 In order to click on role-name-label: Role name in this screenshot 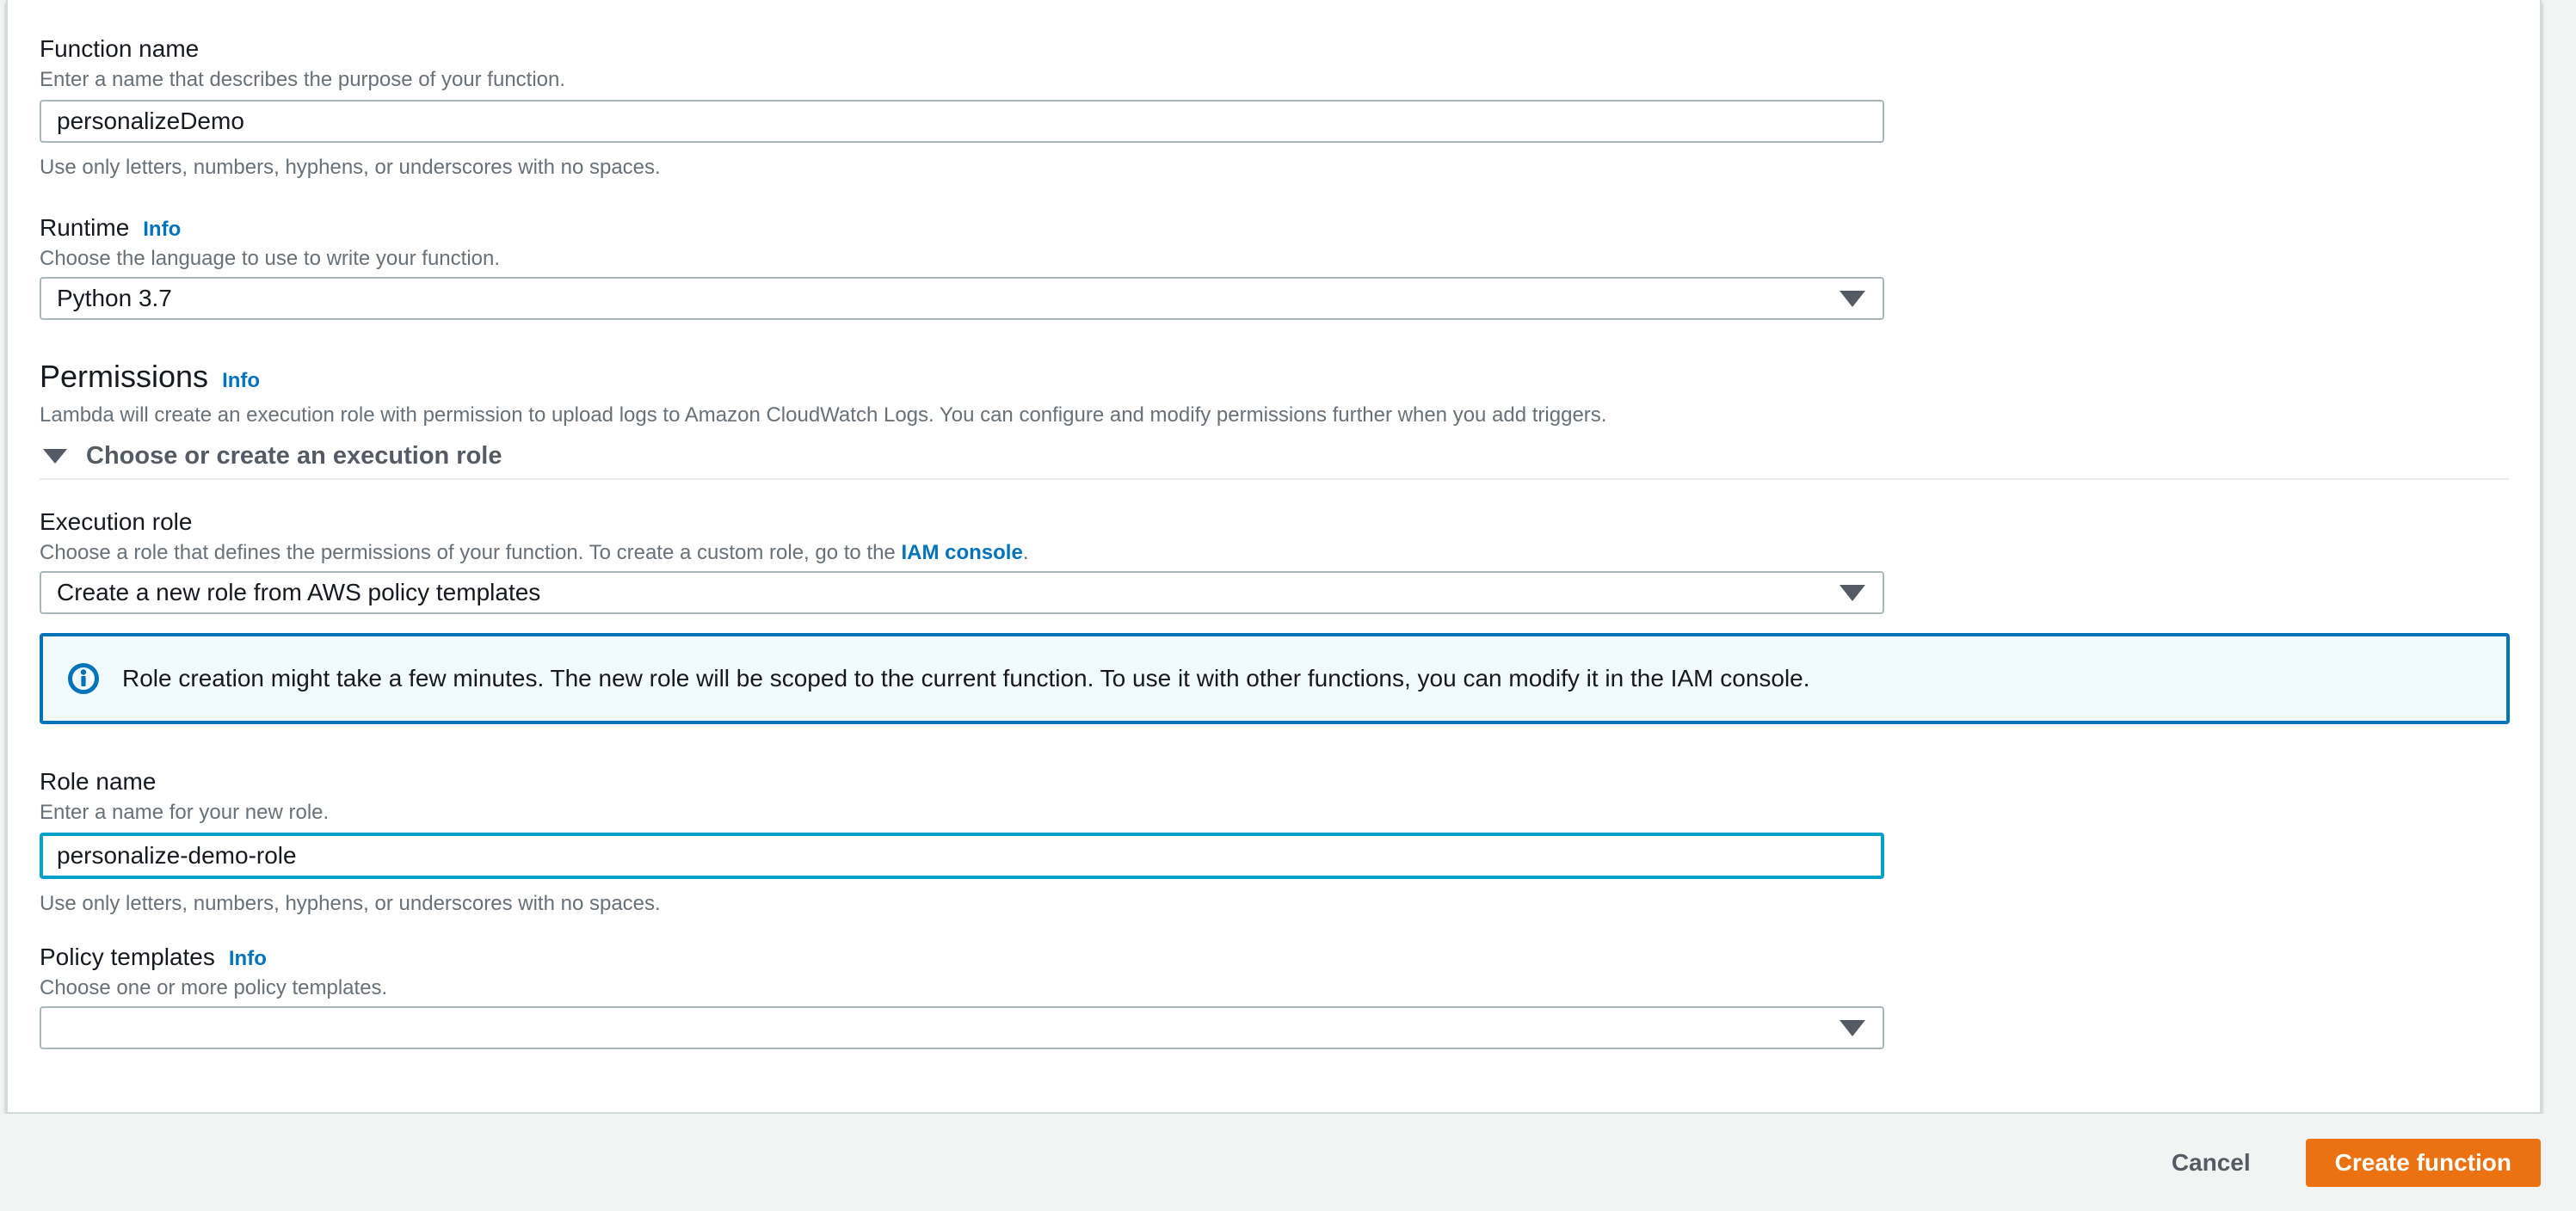, I will do `click(99, 781)`.